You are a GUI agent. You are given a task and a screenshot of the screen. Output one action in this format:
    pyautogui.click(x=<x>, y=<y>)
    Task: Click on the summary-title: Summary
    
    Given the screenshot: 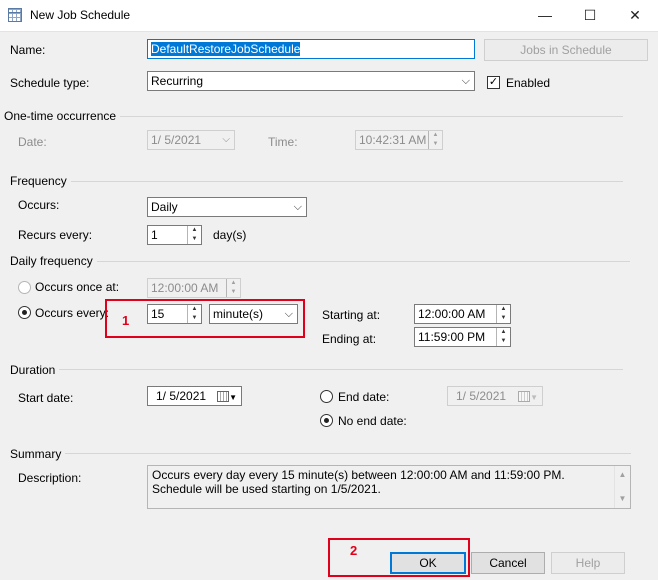 What is the action you would take?
    pyautogui.click(x=38, y=454)
    